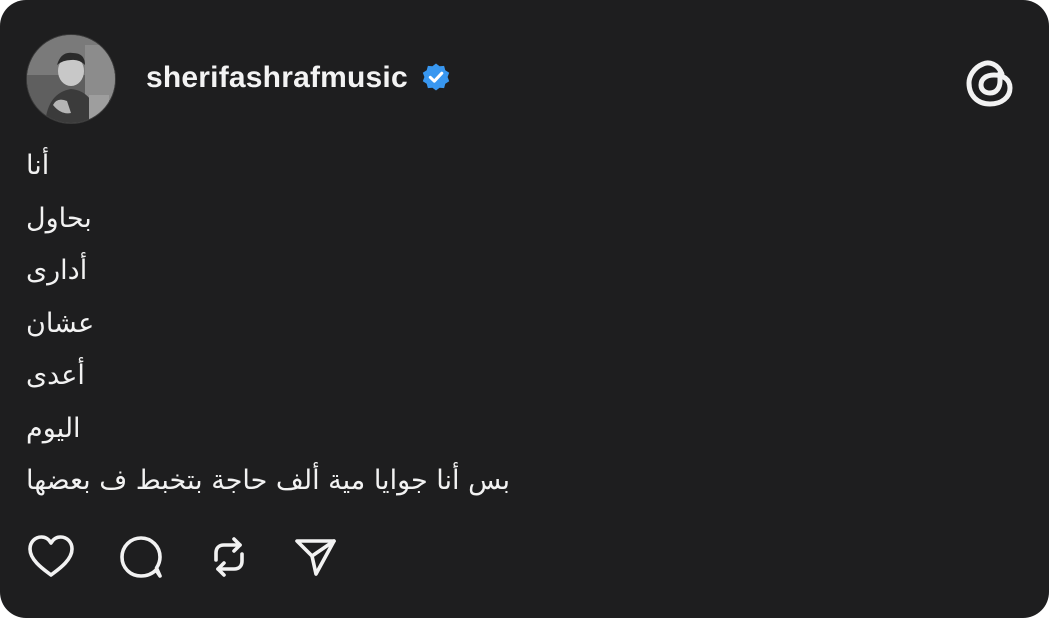  I want to click on like-button, so click(51, 557).